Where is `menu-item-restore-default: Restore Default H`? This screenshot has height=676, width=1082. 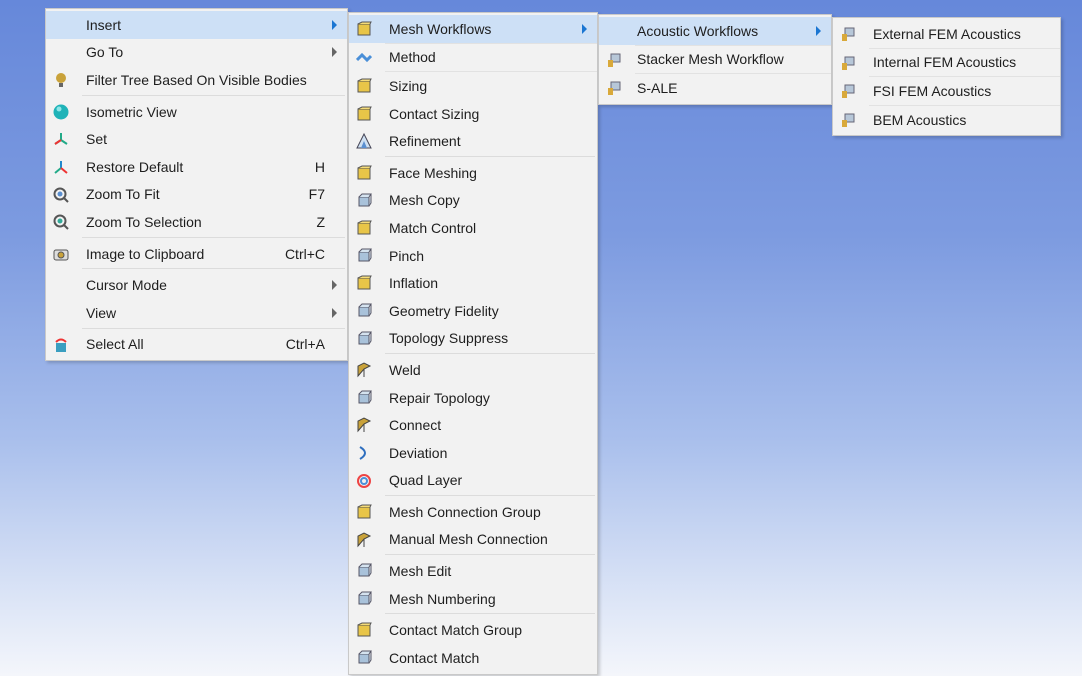 menu-item-restore-default: Restore Default H is located at coordinates (196, 167).